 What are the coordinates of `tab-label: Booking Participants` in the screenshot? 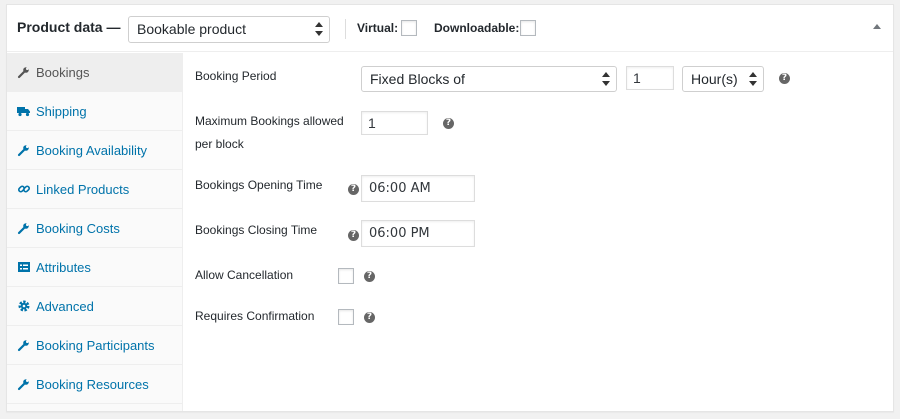 It's located at (95, 345).